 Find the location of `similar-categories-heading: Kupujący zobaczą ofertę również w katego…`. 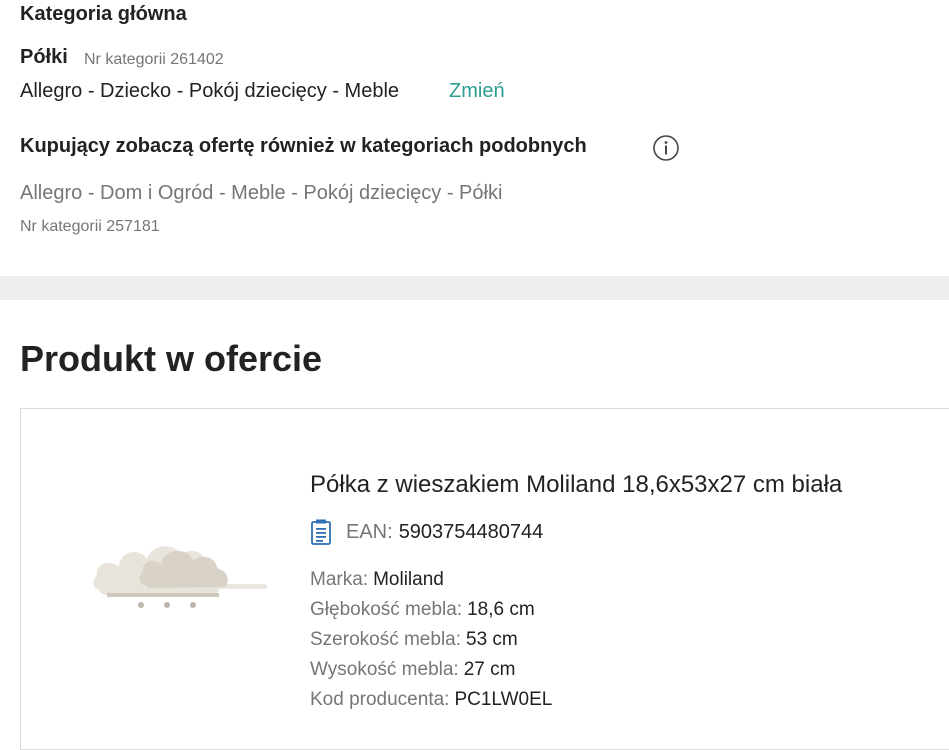

similar-categories-heading: Kupujący zobaczą ofertę również w katego… is located at coordinates (303, 146).